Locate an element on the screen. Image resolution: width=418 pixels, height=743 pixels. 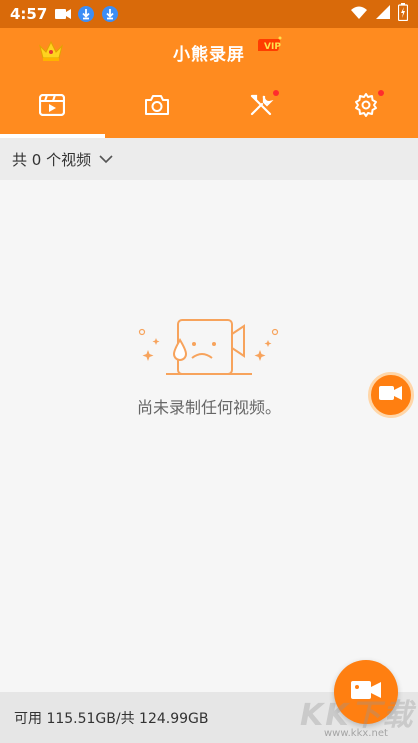
app-bar: 小熊录屏 VIP is located at coordinates (209, 52).